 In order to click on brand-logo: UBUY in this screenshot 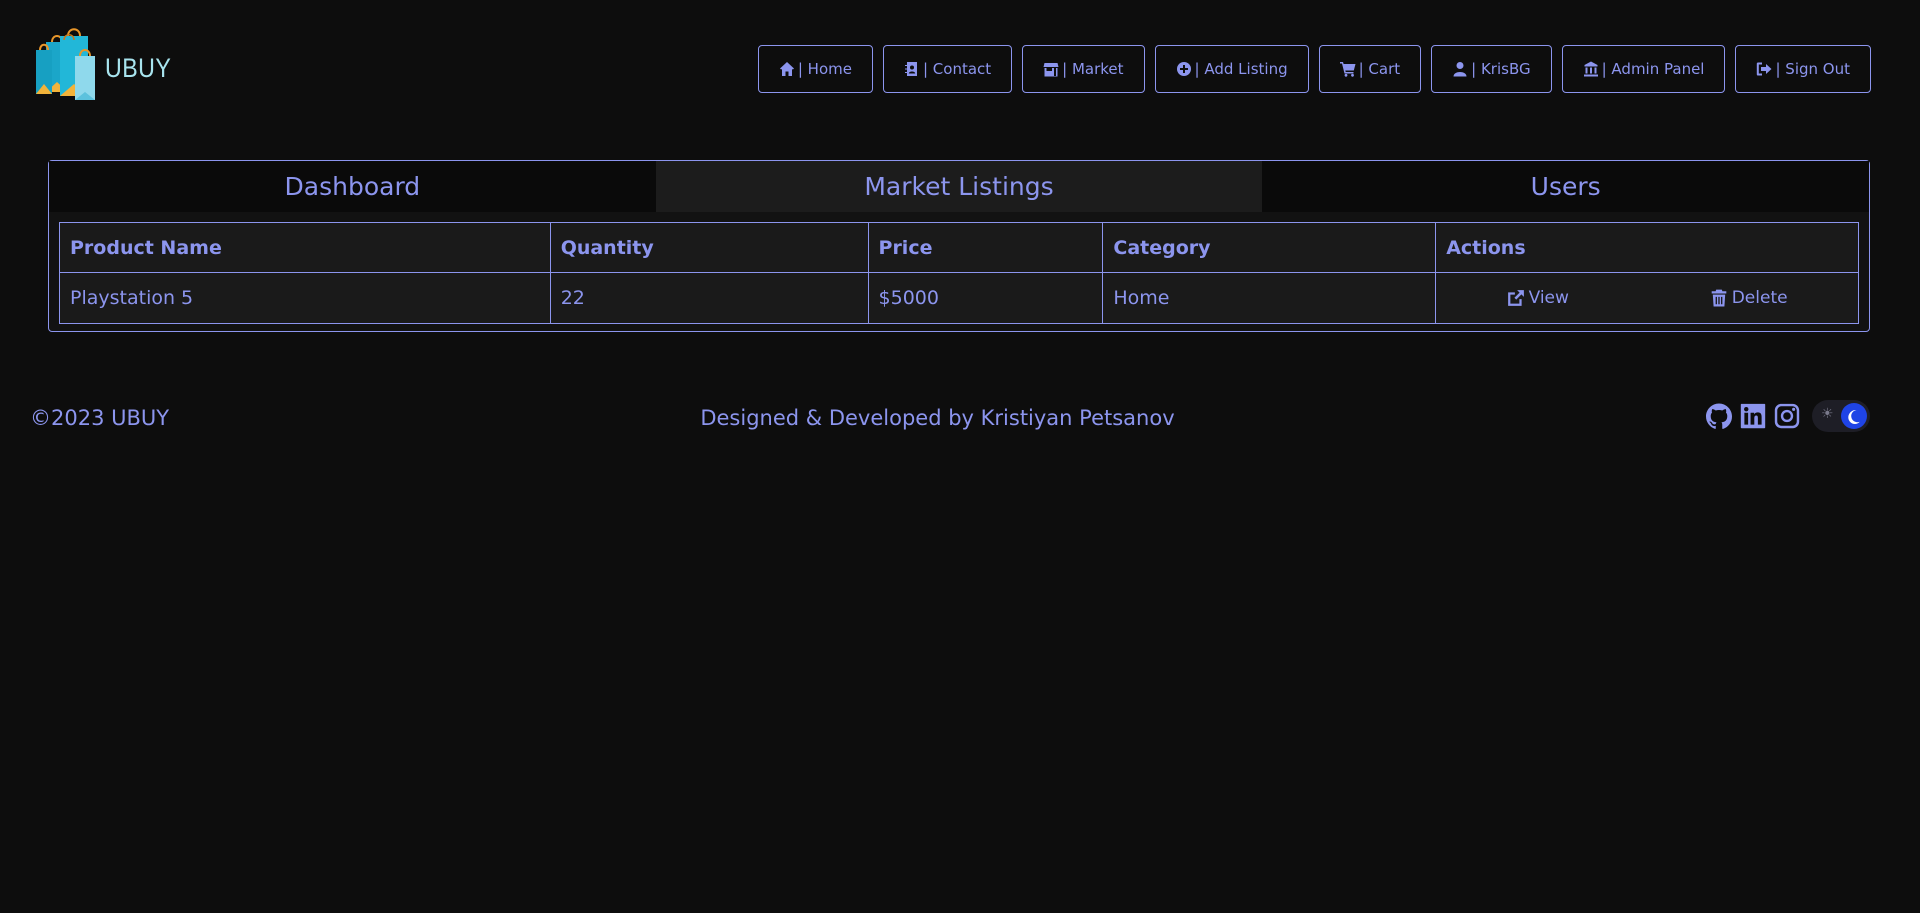, I will do `click(106, 68)`.